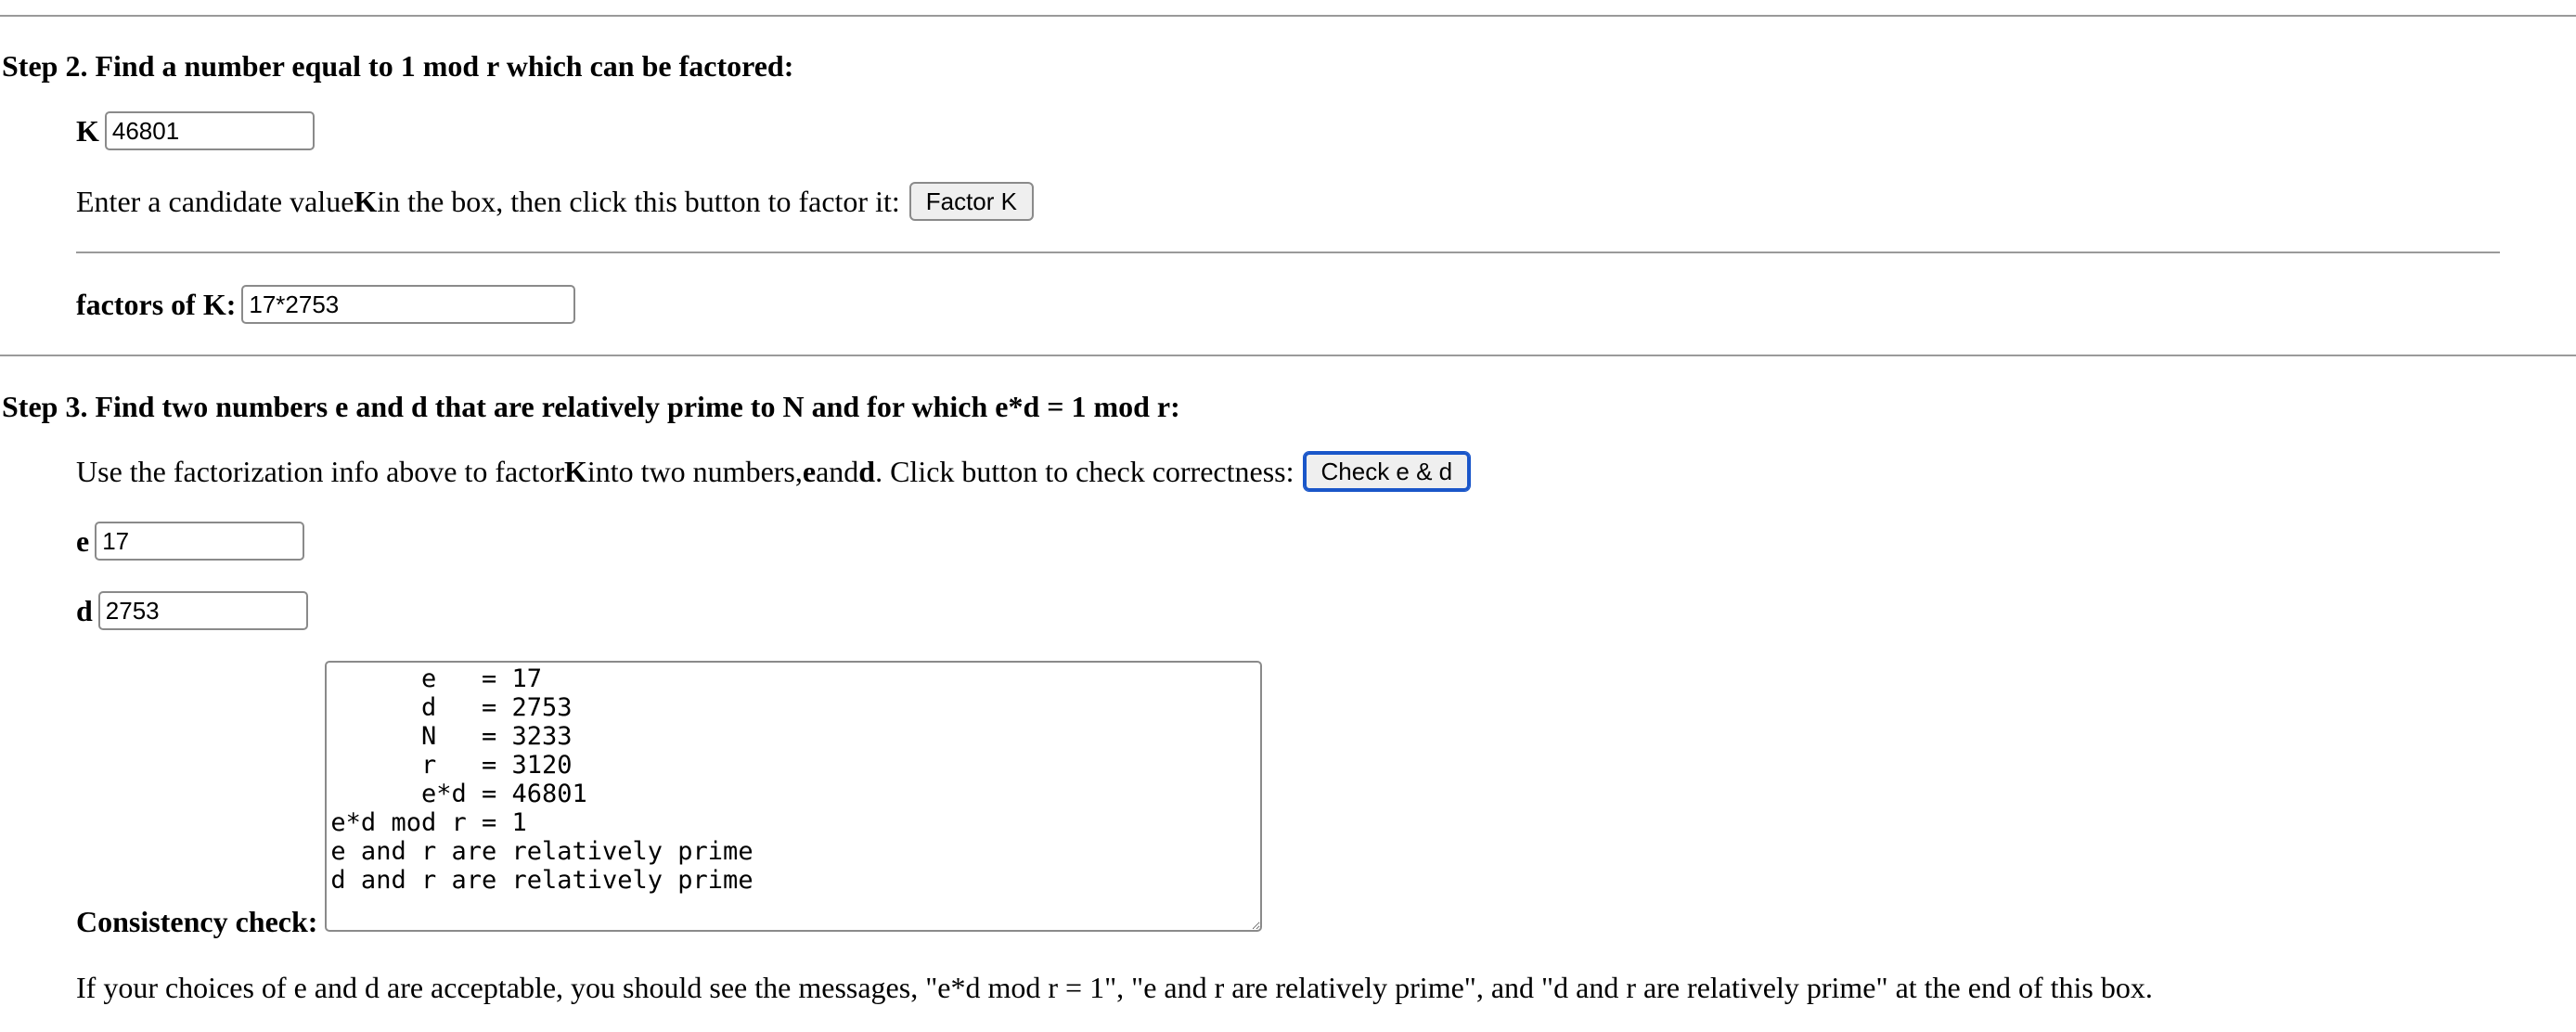 Image resolution: width=2576 pixels, height=1032 pixels. Describe the element at coordinates (366, 201) in the screenshot. I see `factor-instruction-k: K` at that location.